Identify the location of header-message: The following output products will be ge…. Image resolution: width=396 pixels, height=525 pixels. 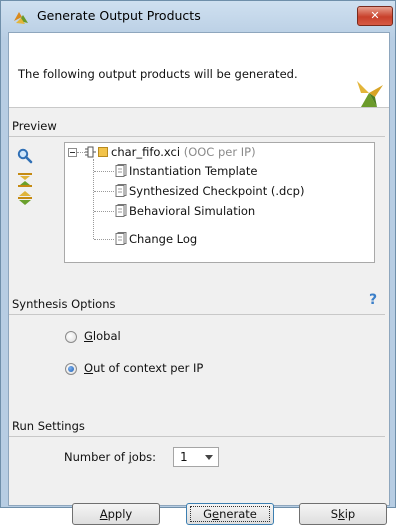
(158, 74).